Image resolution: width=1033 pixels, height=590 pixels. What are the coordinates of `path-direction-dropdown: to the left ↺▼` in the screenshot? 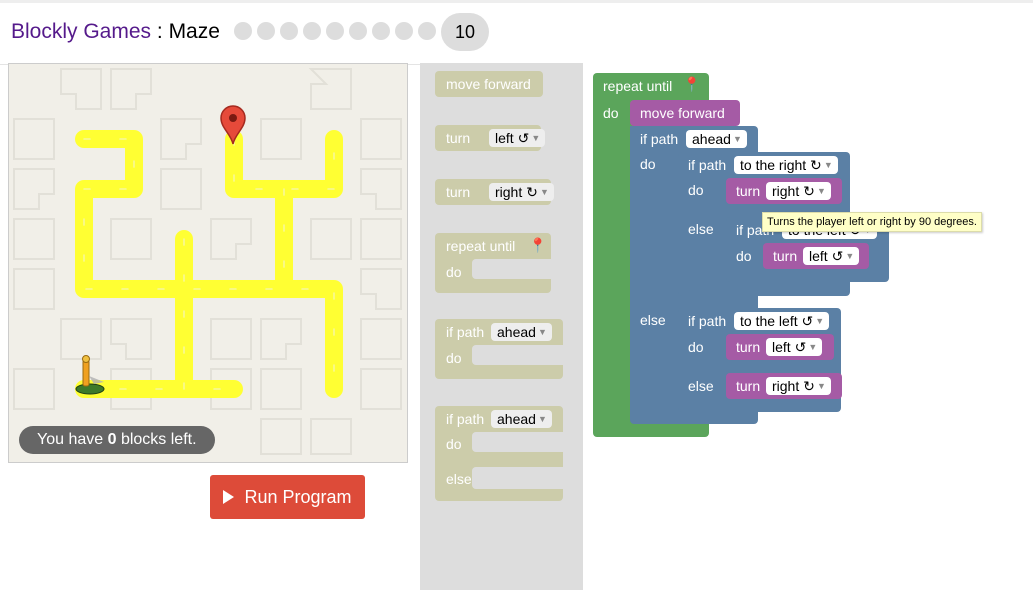 It's located at (782, 321).